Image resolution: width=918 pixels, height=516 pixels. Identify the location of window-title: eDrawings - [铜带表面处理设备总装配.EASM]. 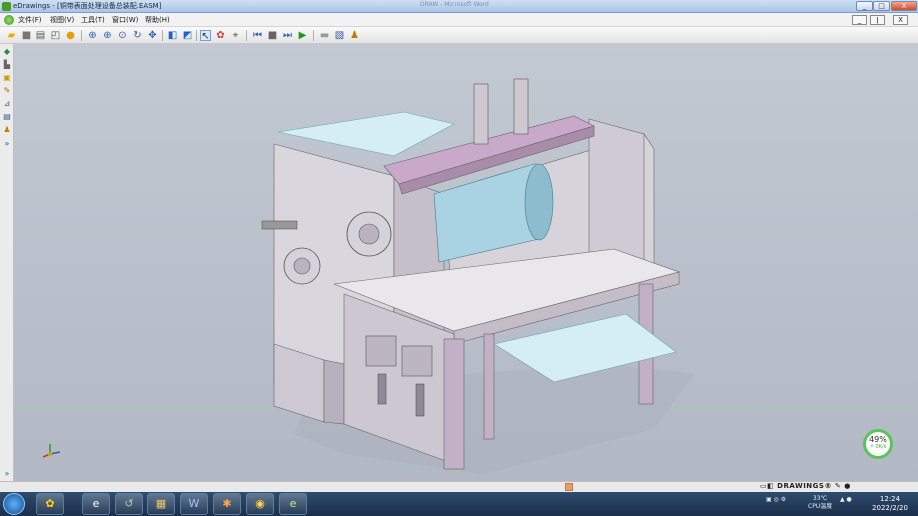
(87, 6).